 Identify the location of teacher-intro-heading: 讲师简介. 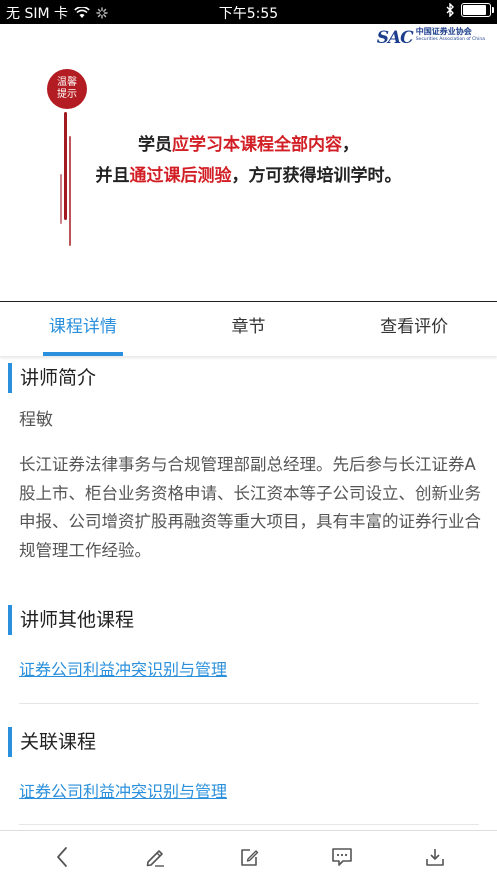
(52, 378).